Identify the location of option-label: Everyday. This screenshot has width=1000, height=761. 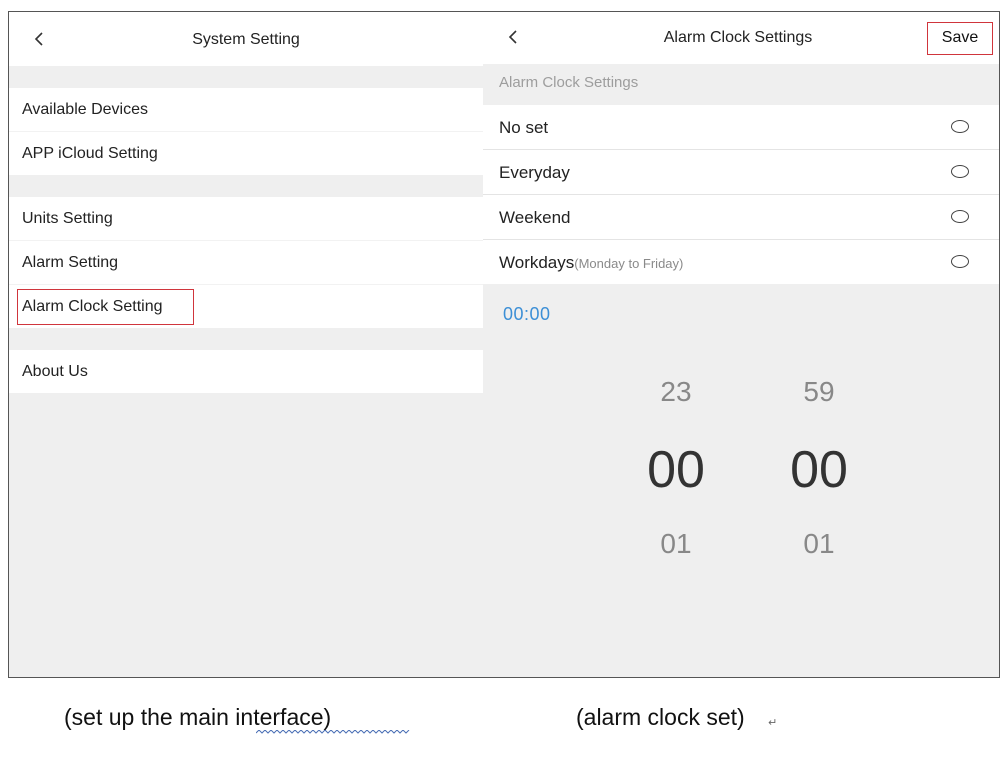
(534, 172).